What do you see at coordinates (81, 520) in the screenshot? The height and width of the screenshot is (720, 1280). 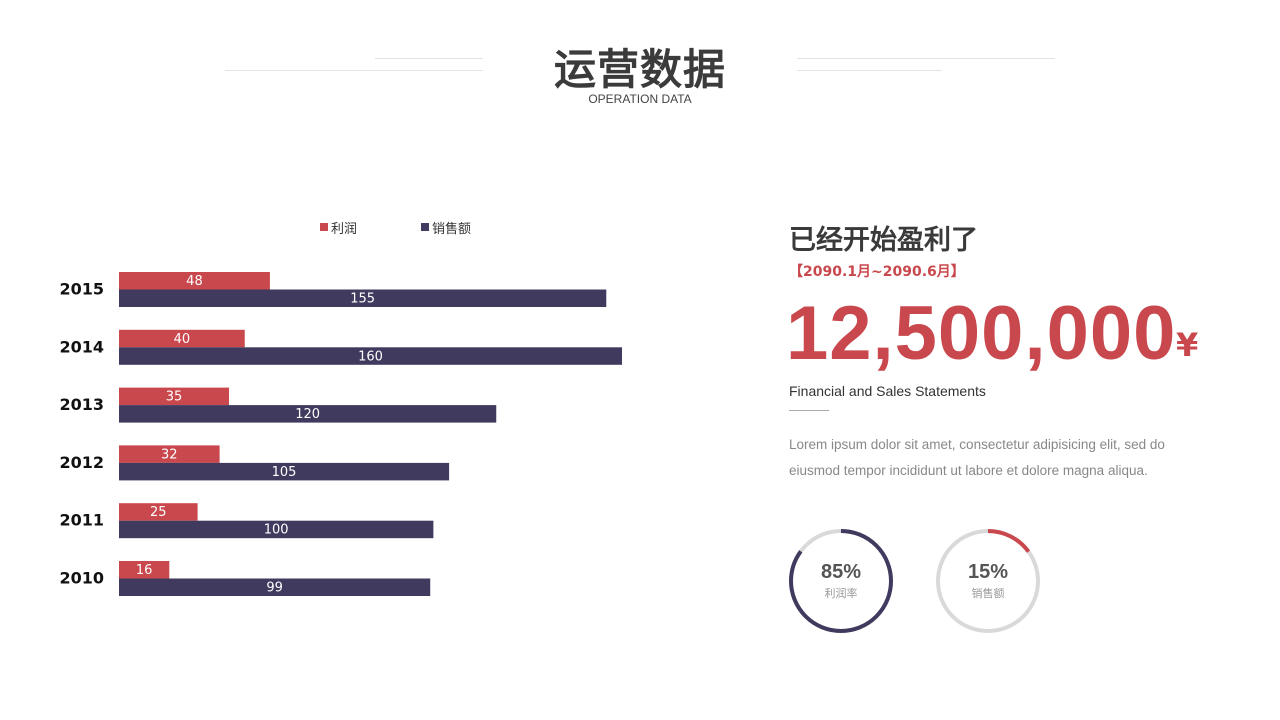 I see `category-label: 2011` at bounding box center [81, 520].